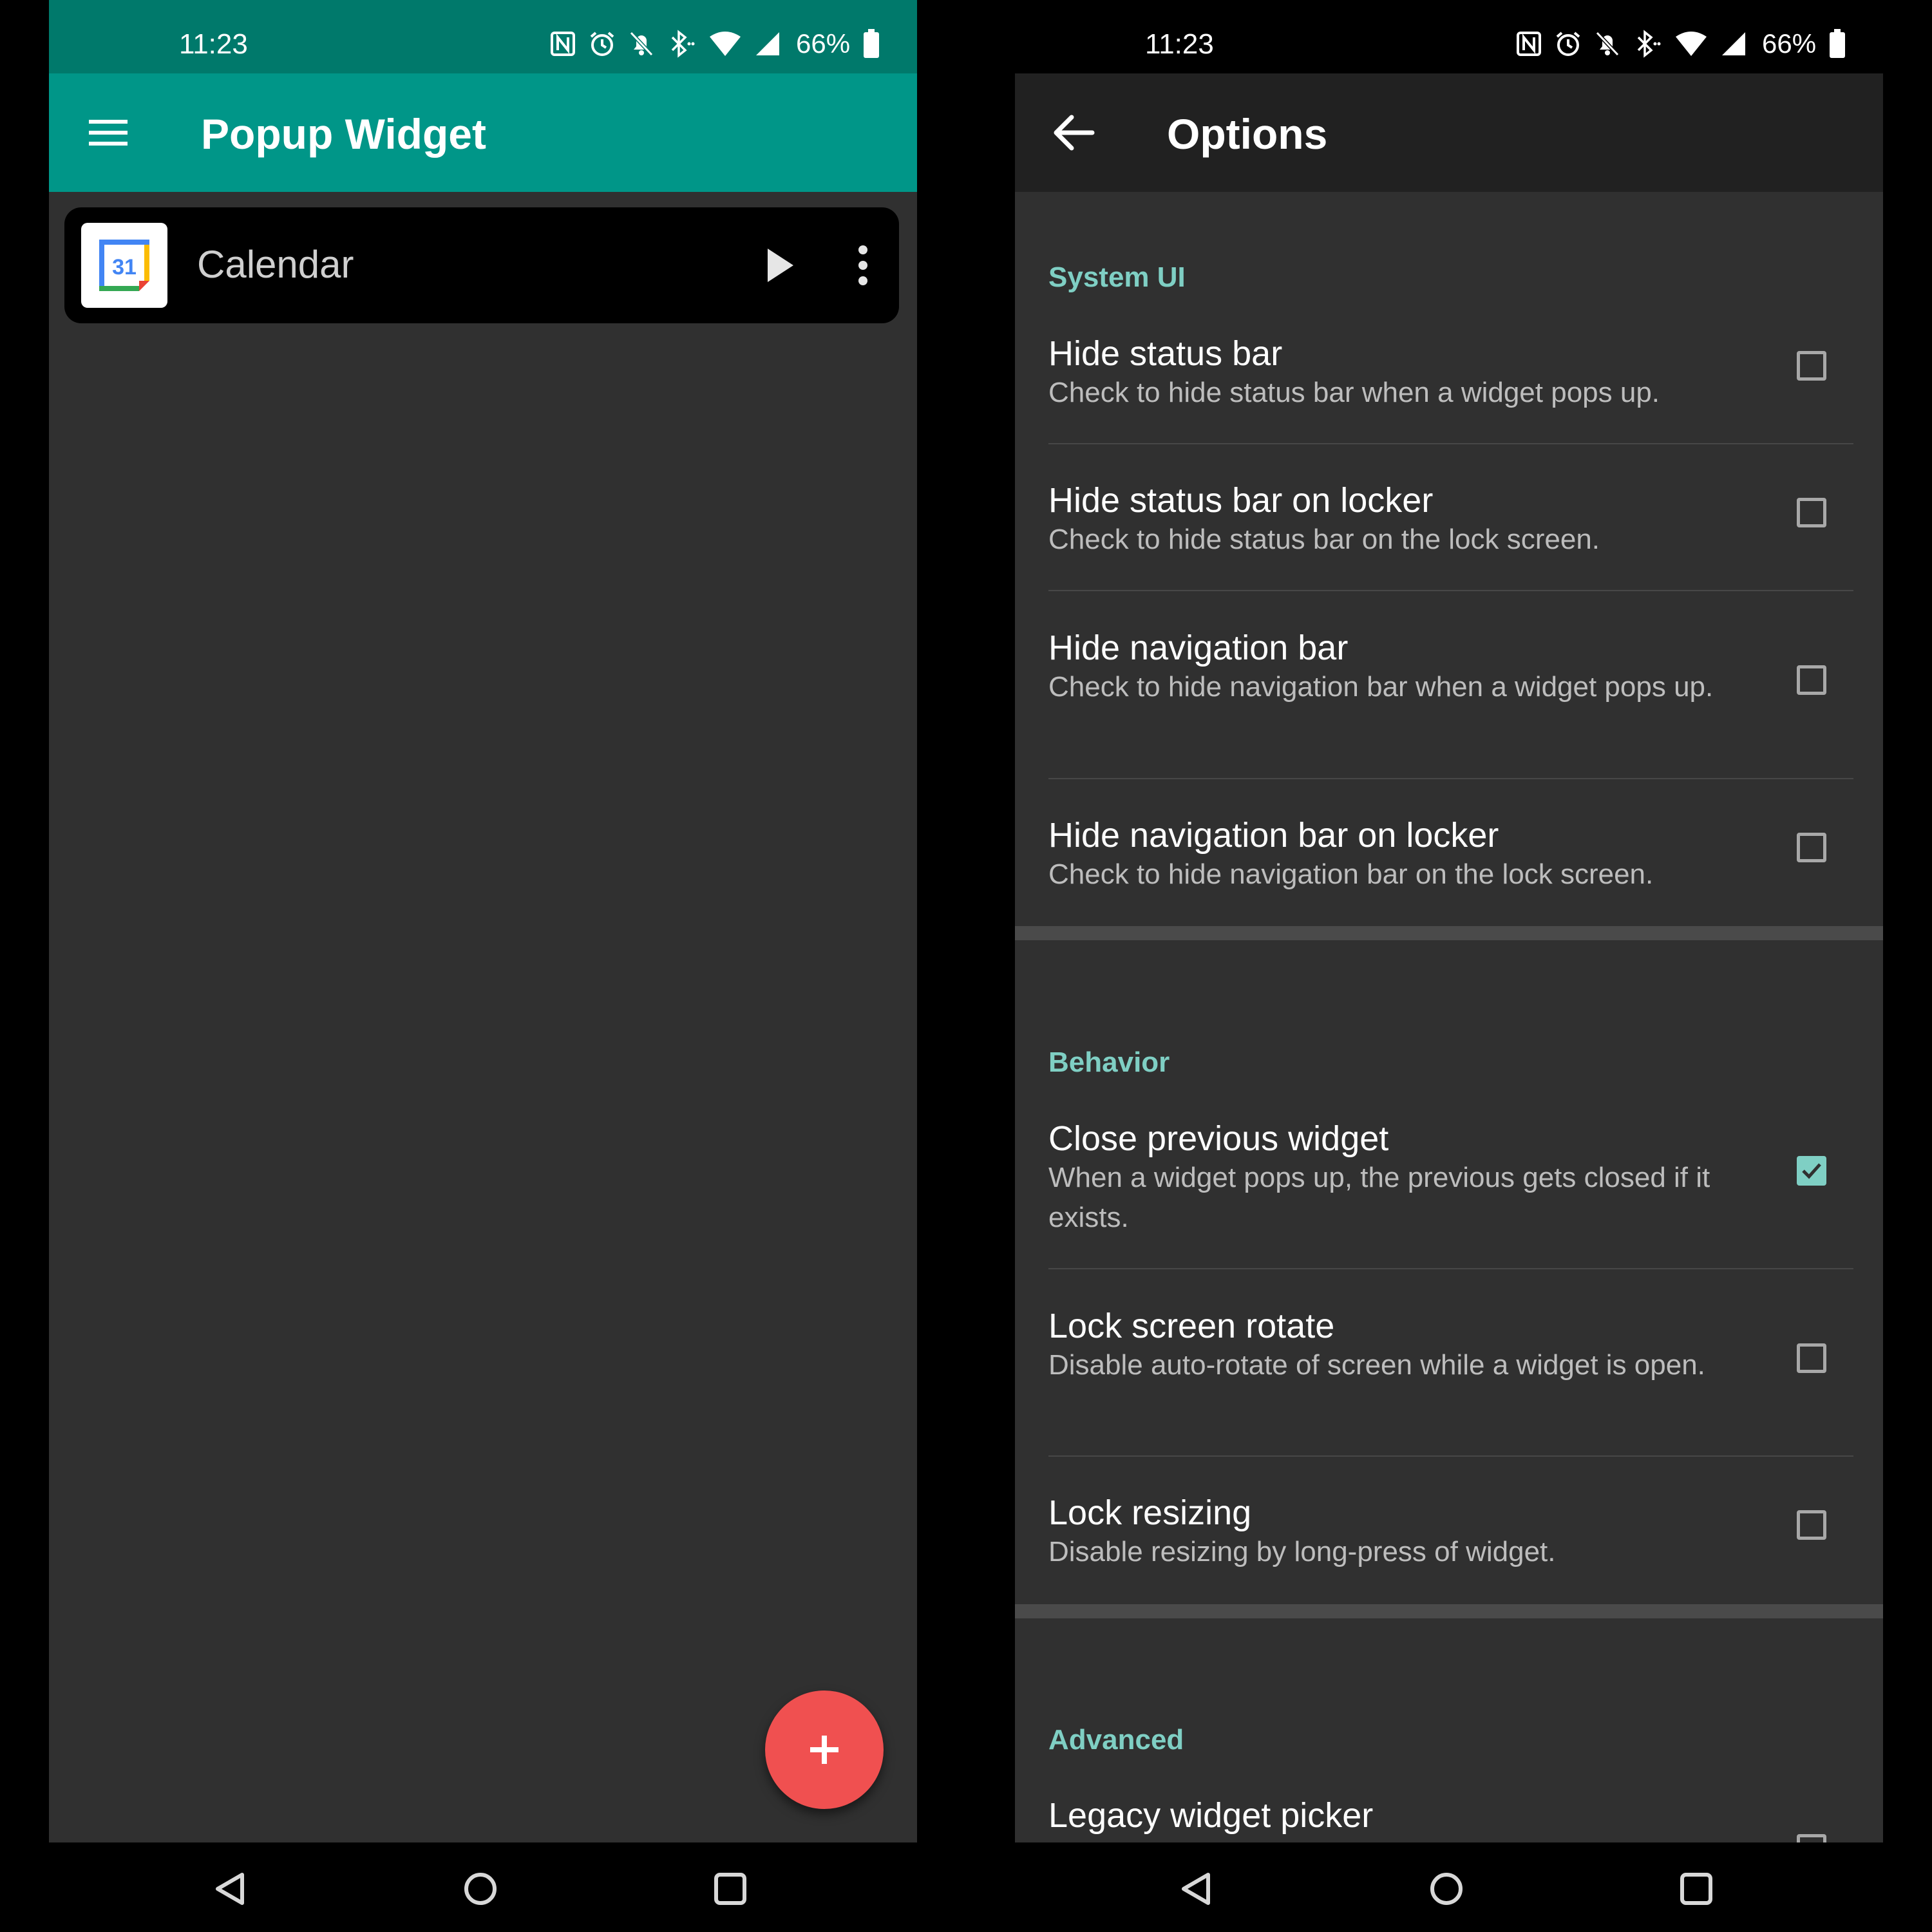 The height and width of the screenshot is (1932, 1932). Describe the element at coordinates (1812, 366) in the screenshot. I see `hide-status-bar-checkbox` at that location.